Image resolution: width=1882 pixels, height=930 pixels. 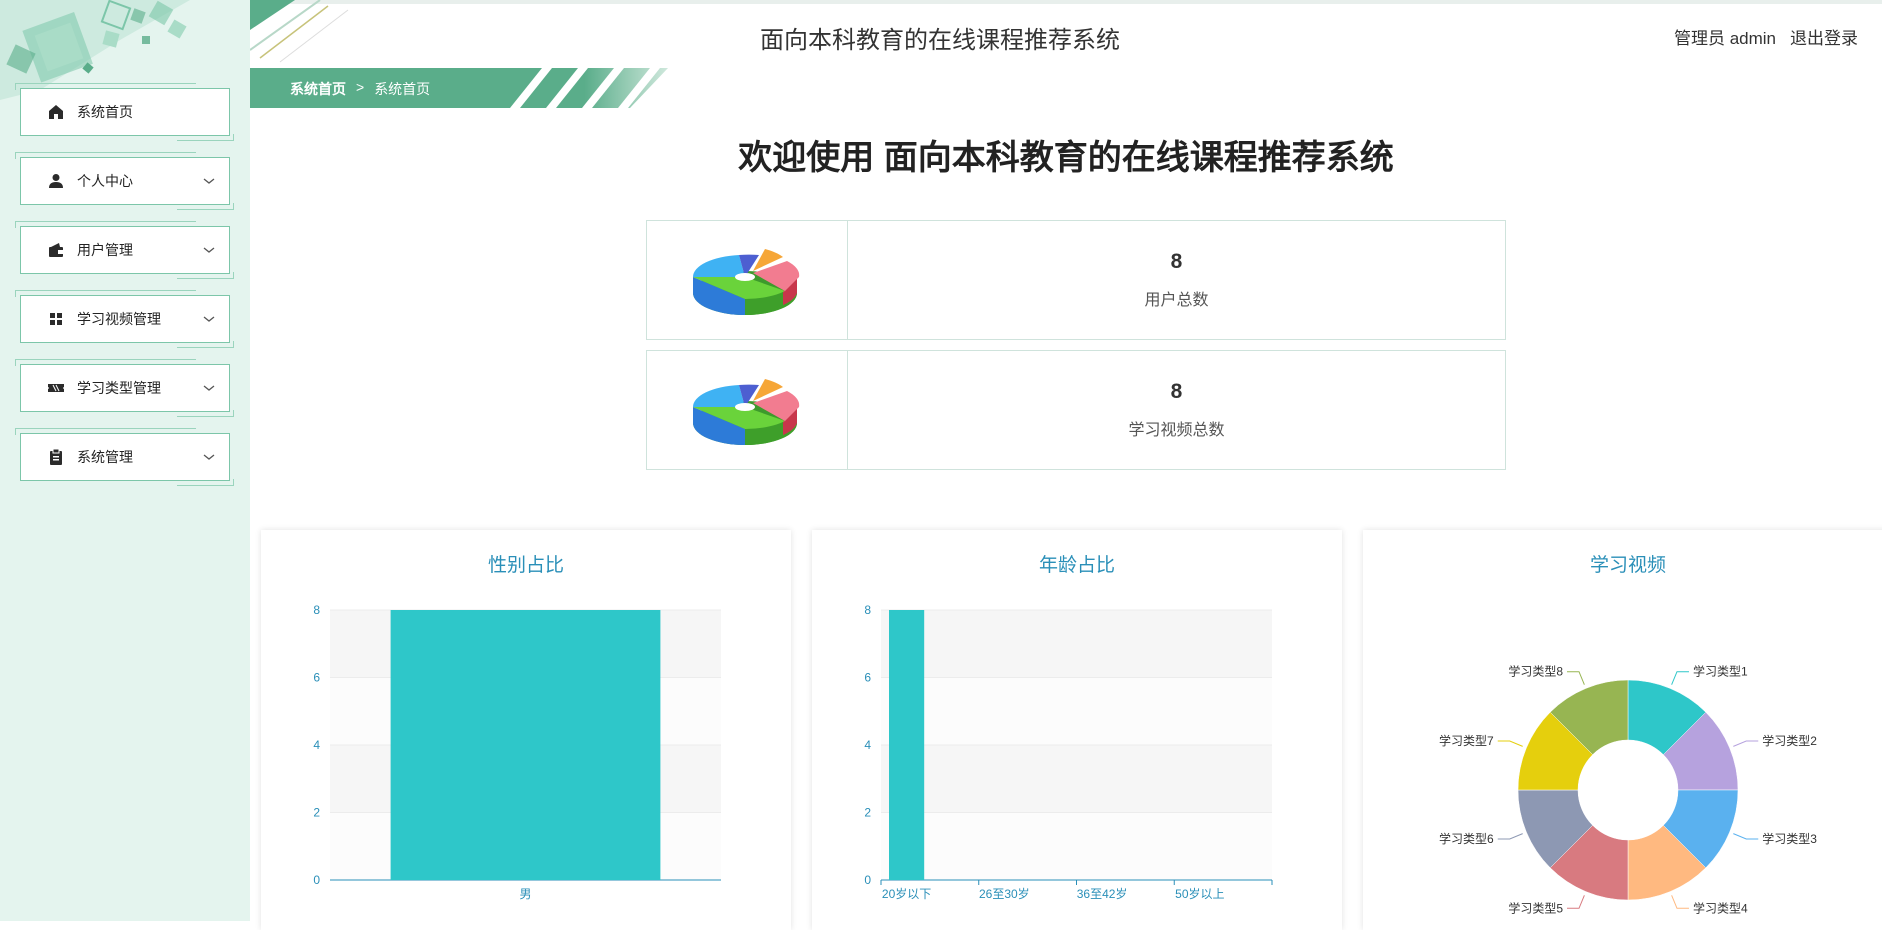 I want to click on slice-label: 学习类型4, so click(x=1720, y=907).